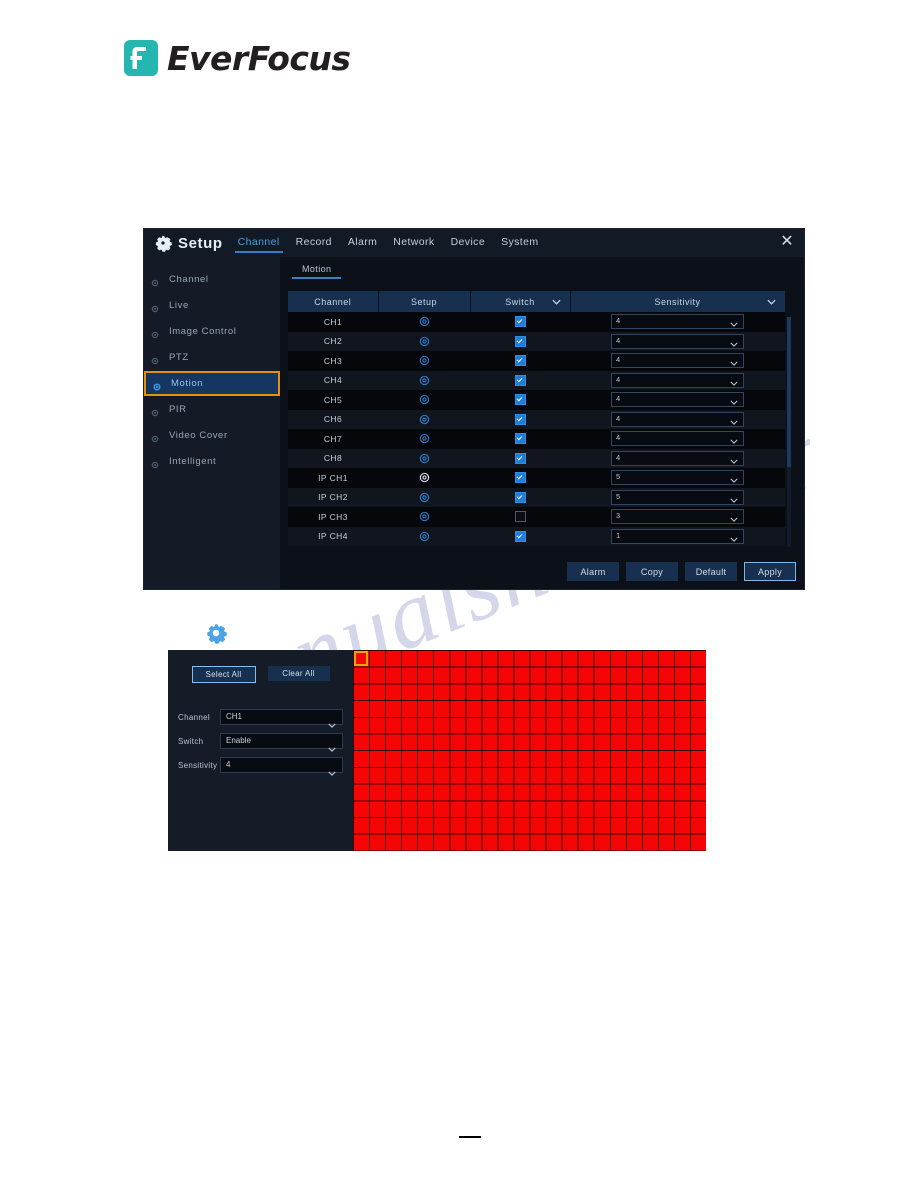 This screenshot has width=918, height=1188. I want to click on table-row: IP CH1 5, so click(536, 478).